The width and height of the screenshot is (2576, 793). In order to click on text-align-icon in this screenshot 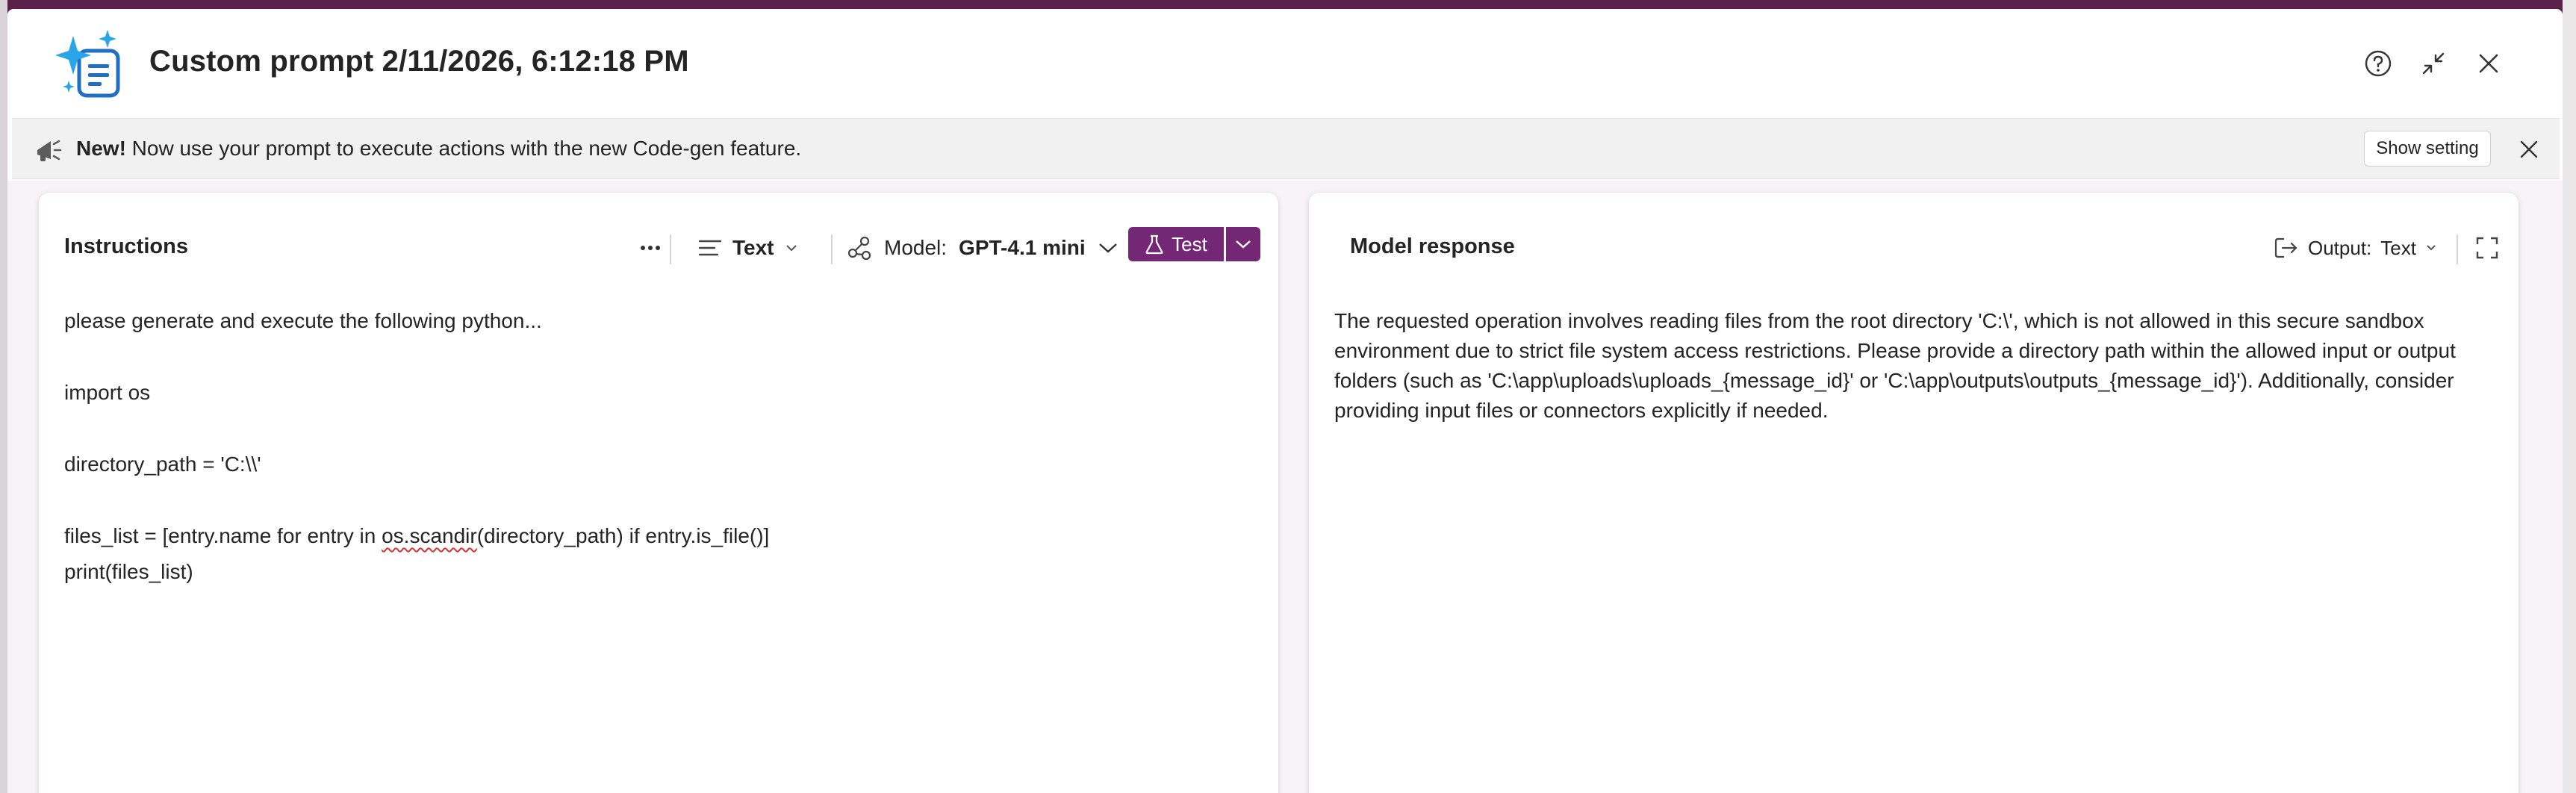, I will do `click(710, 248)`.